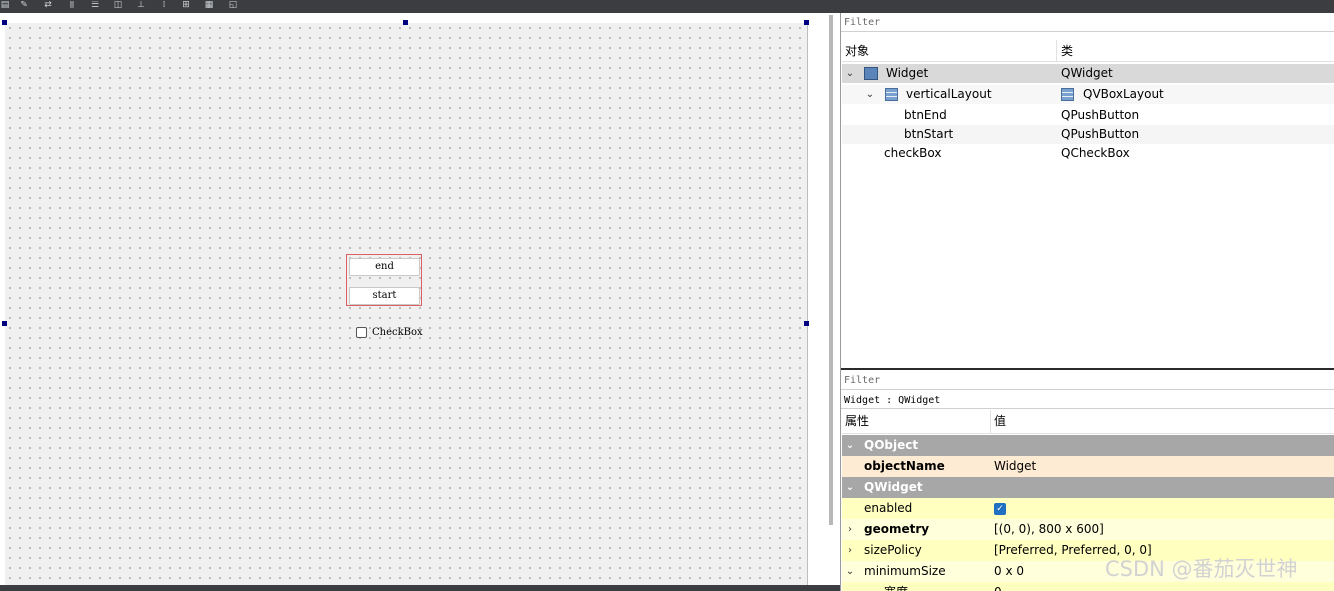  I want to click on edit-signals-icon: ⇄, so click(48, 5).